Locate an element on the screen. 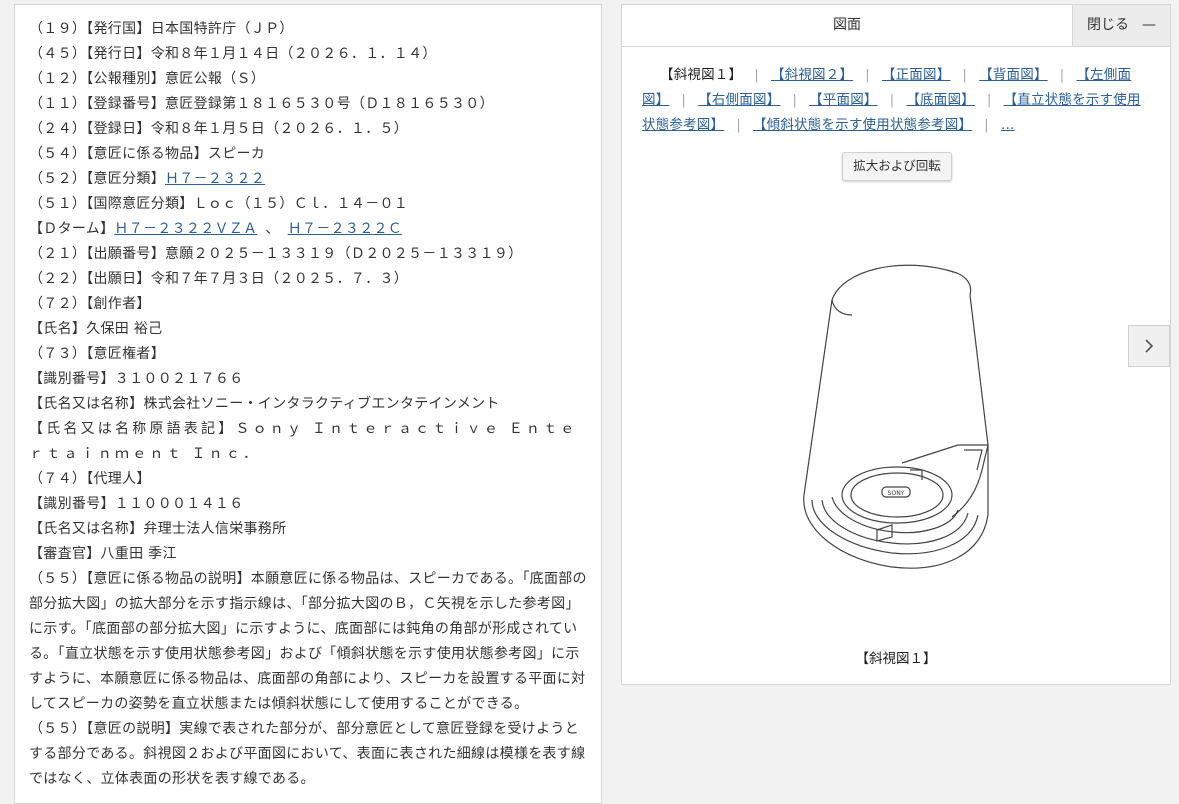 This screenshot has width=1179, height=804. line-owner-id: 【識別番号】３１００２１７６６ is located at coordinates (136, 379).